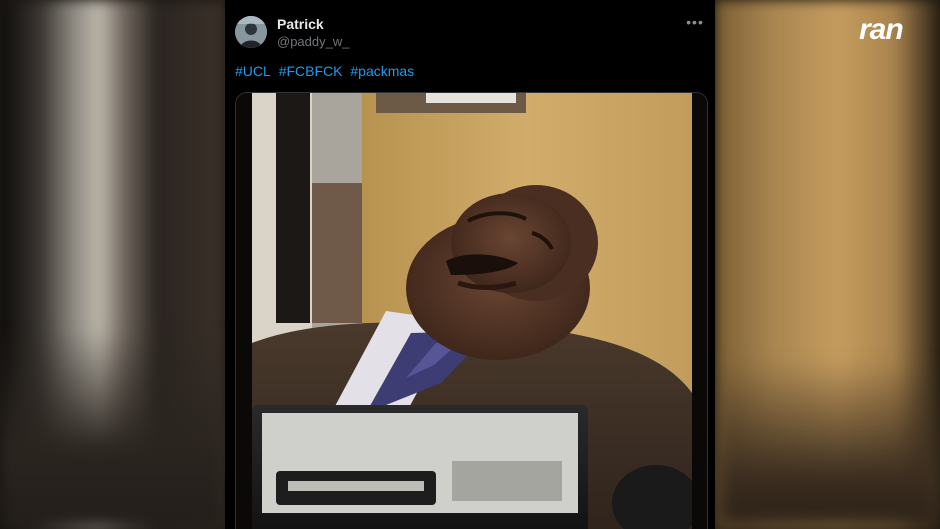  Describe the element at coordinates (300, 24) in the screenshot. I see `author-name: Patrick` at that location.